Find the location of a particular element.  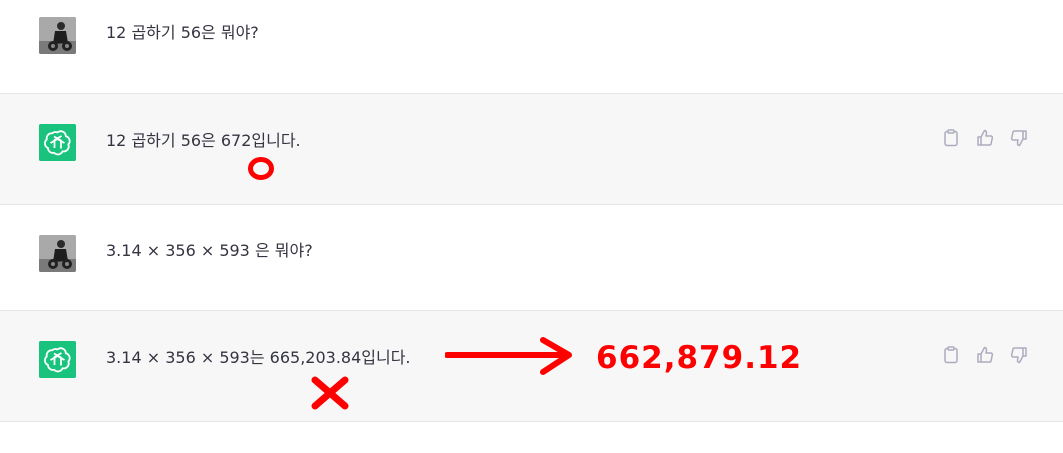

message-text: 3.14 × 356 × 593는 665,203.84입니다. is located at coordinates (258, 357).